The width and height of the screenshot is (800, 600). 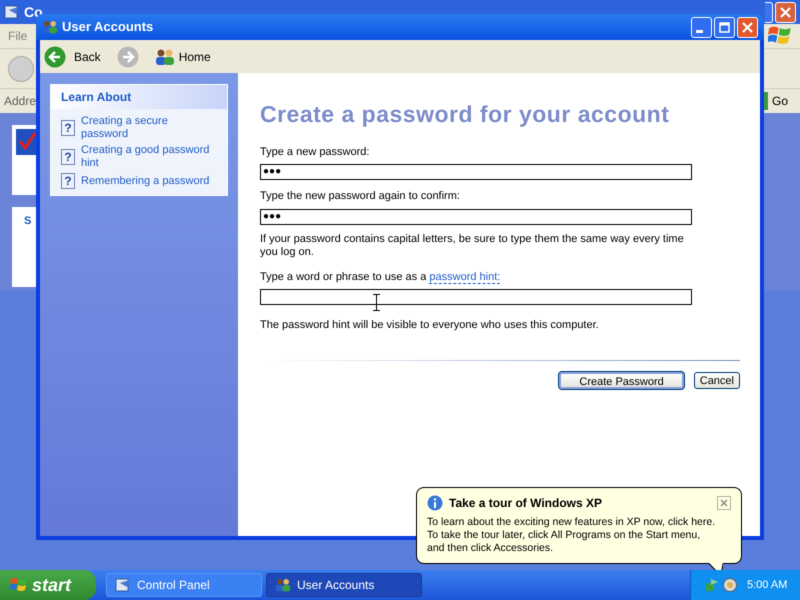 I want to click on capital-letters-note: If your password contains capital letters, be sure to type them the same way every time you log on., so click(x=472, y=245).